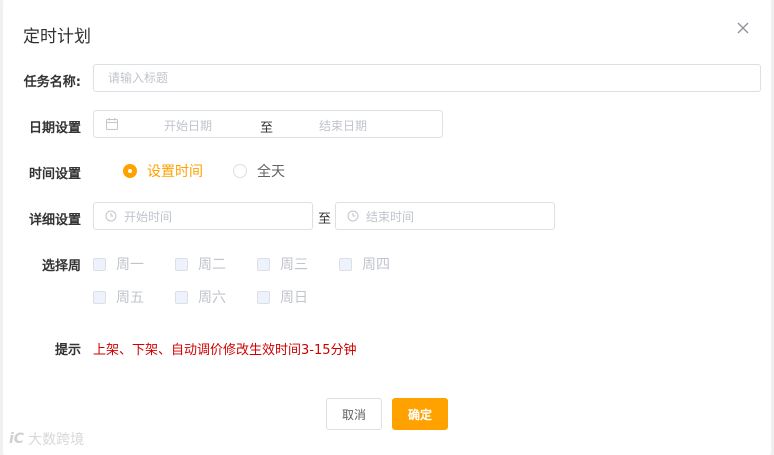 The width and height of the screenshot is (774, 455). Describe the element at coordinates (376, 265) in the screenshot. I see `checkbox-label: 周四` at that location.